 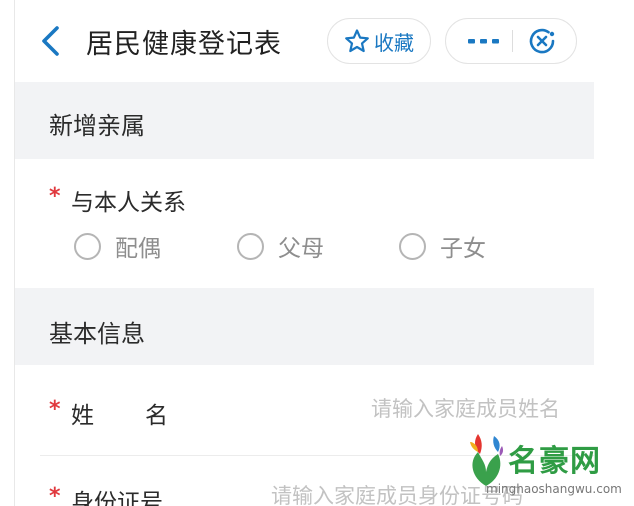 I want to click on section-basic-info: 基本信息, so click(x=304, y=326).